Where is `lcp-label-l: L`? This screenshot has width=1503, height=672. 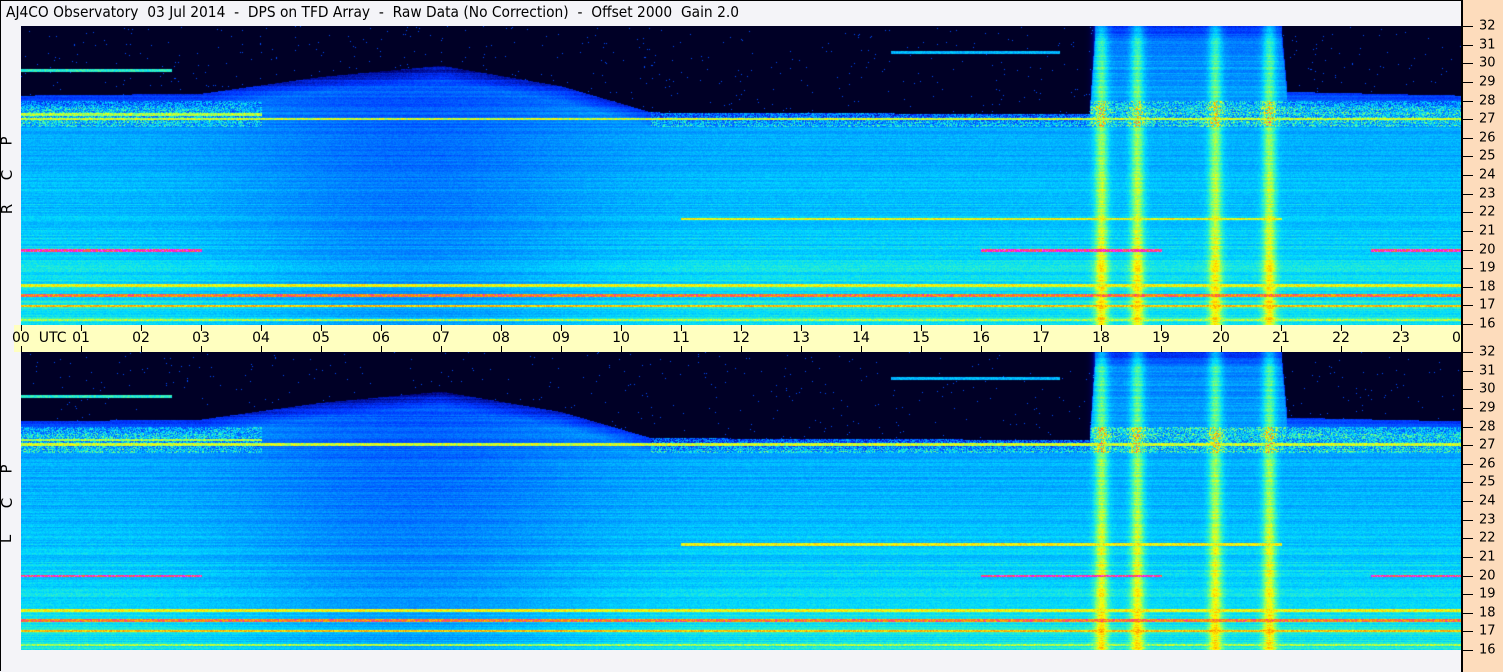 lcp-label-l: L is located at coordinates (7, 539).